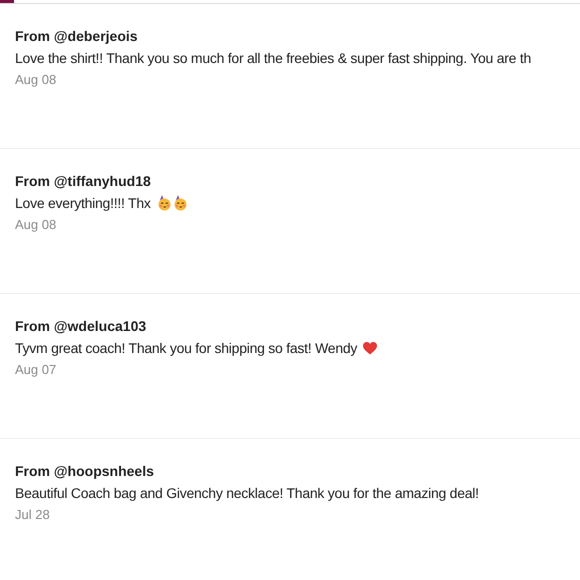  I want to click on heart-icon, so click(370, 348).